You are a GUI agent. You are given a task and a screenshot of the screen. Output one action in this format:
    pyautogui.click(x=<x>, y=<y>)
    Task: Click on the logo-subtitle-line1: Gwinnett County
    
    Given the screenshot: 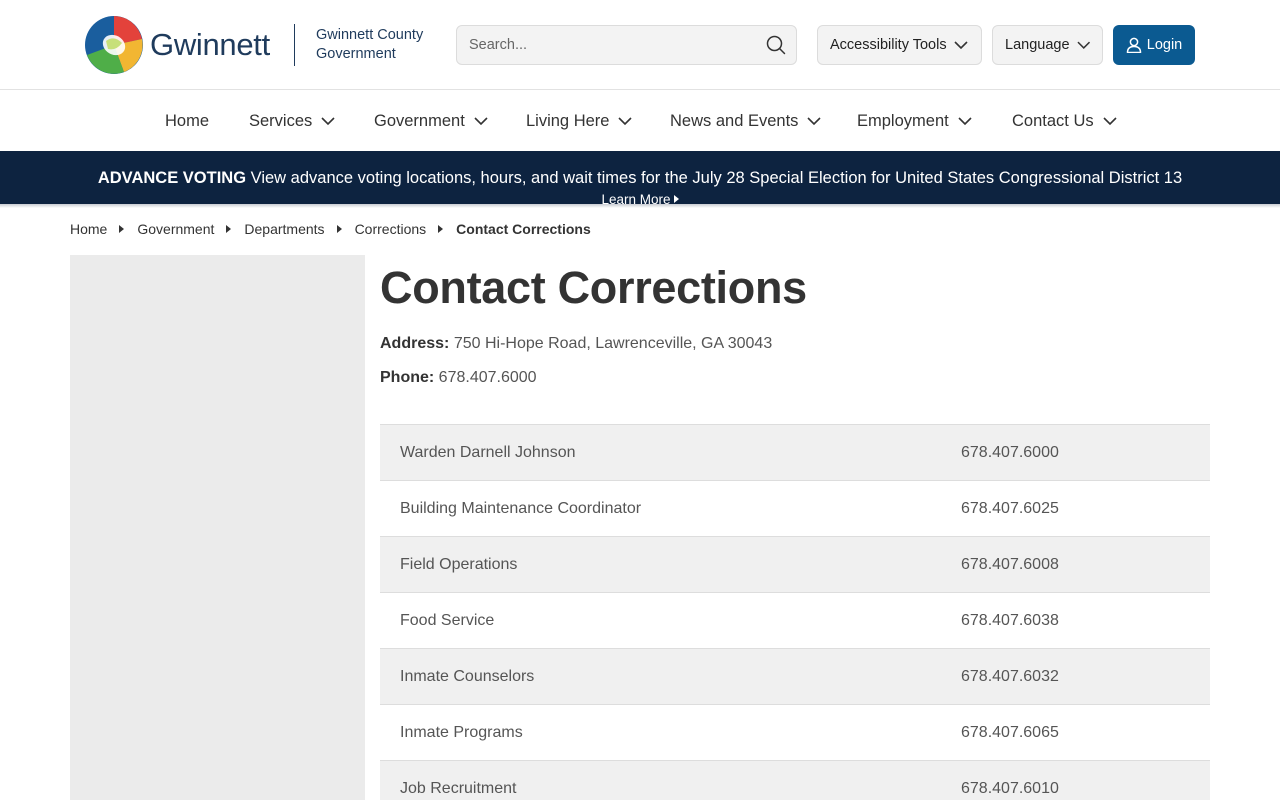 What is the action you would take?
    pyautogui.click(x=370, y=35)
    